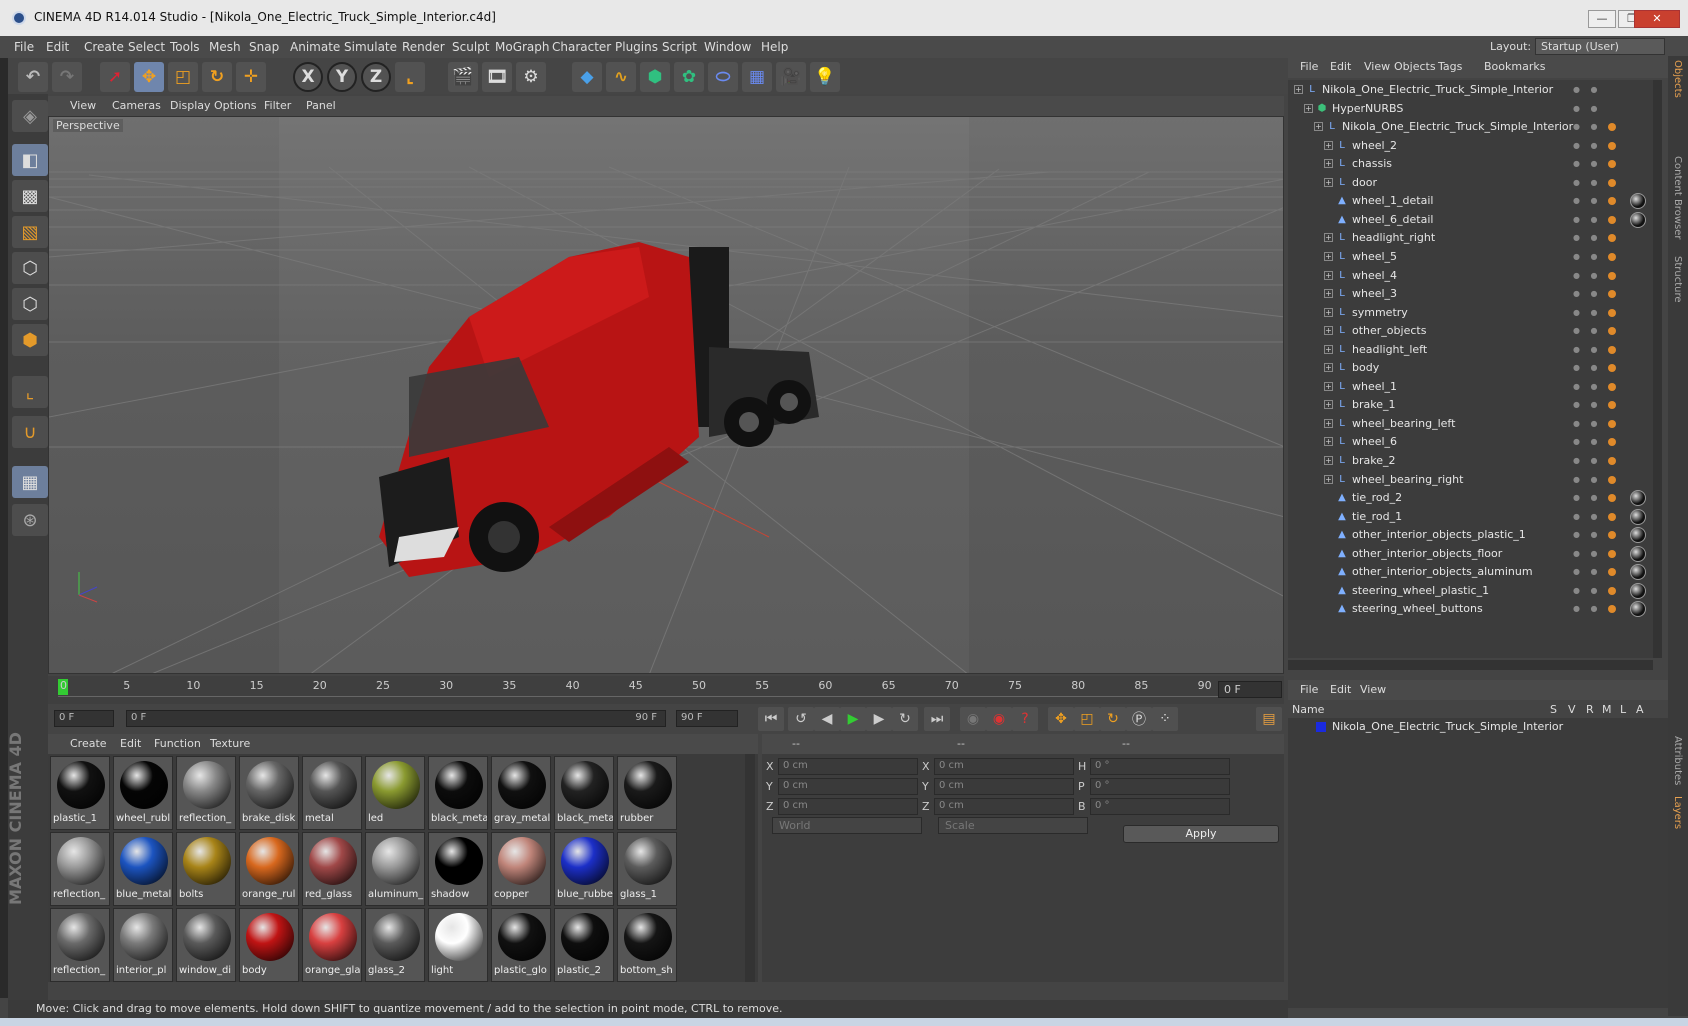  Describe the element at coordinates (1470, 665) in the screenshot. I see `object-list-hscrollbar` at that location.